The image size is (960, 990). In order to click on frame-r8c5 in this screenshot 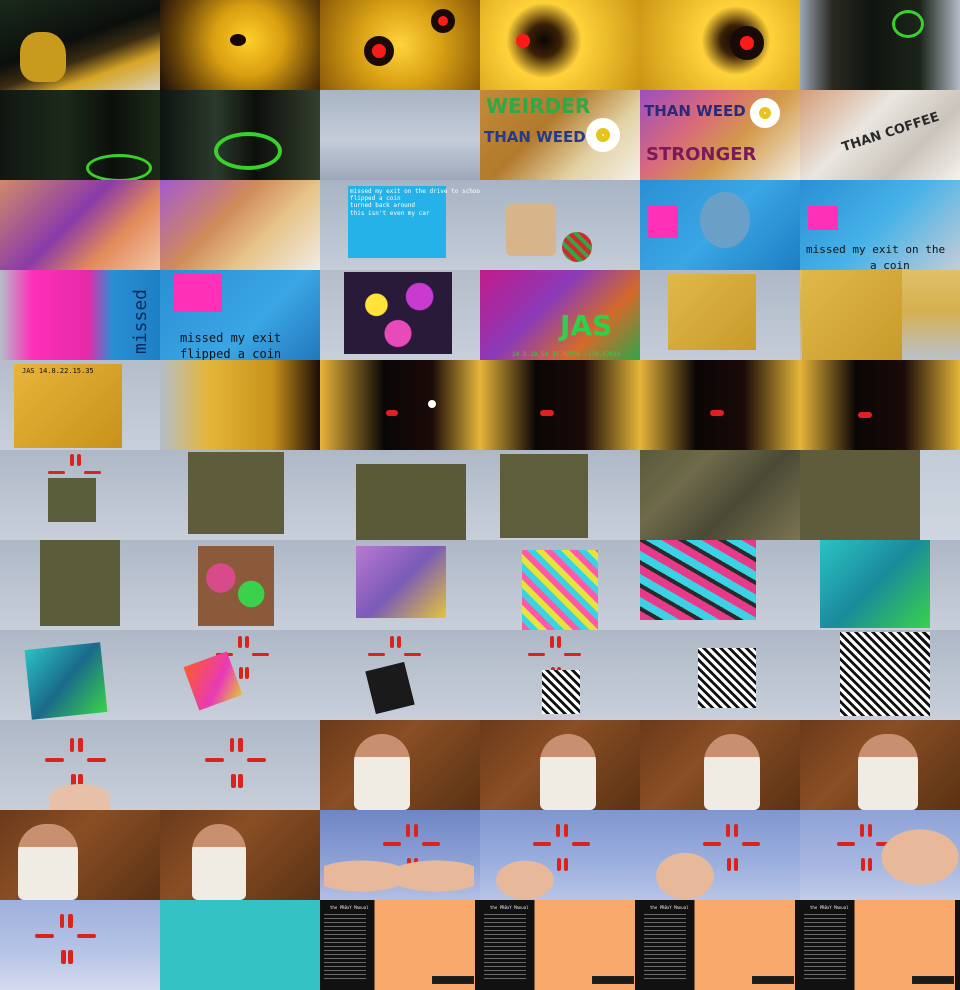, I will do `click(720, 675)`.